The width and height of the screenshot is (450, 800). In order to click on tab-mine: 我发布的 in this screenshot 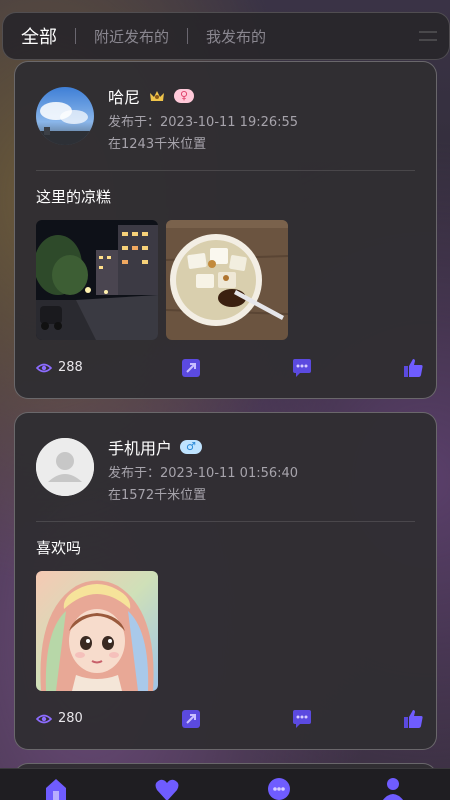, I will do `click(236, 36)`.